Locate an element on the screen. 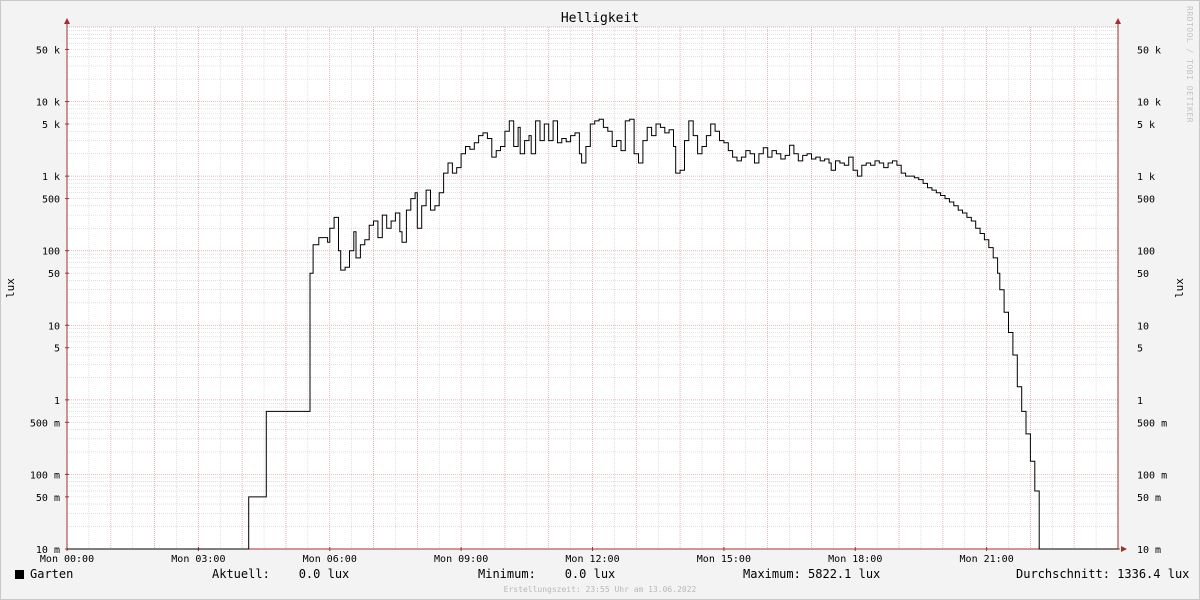 Image resolution: width=1200 pixels, height=600 pixels. x-tick-label: Mon 18:00 is located at coordinates (855, 559).